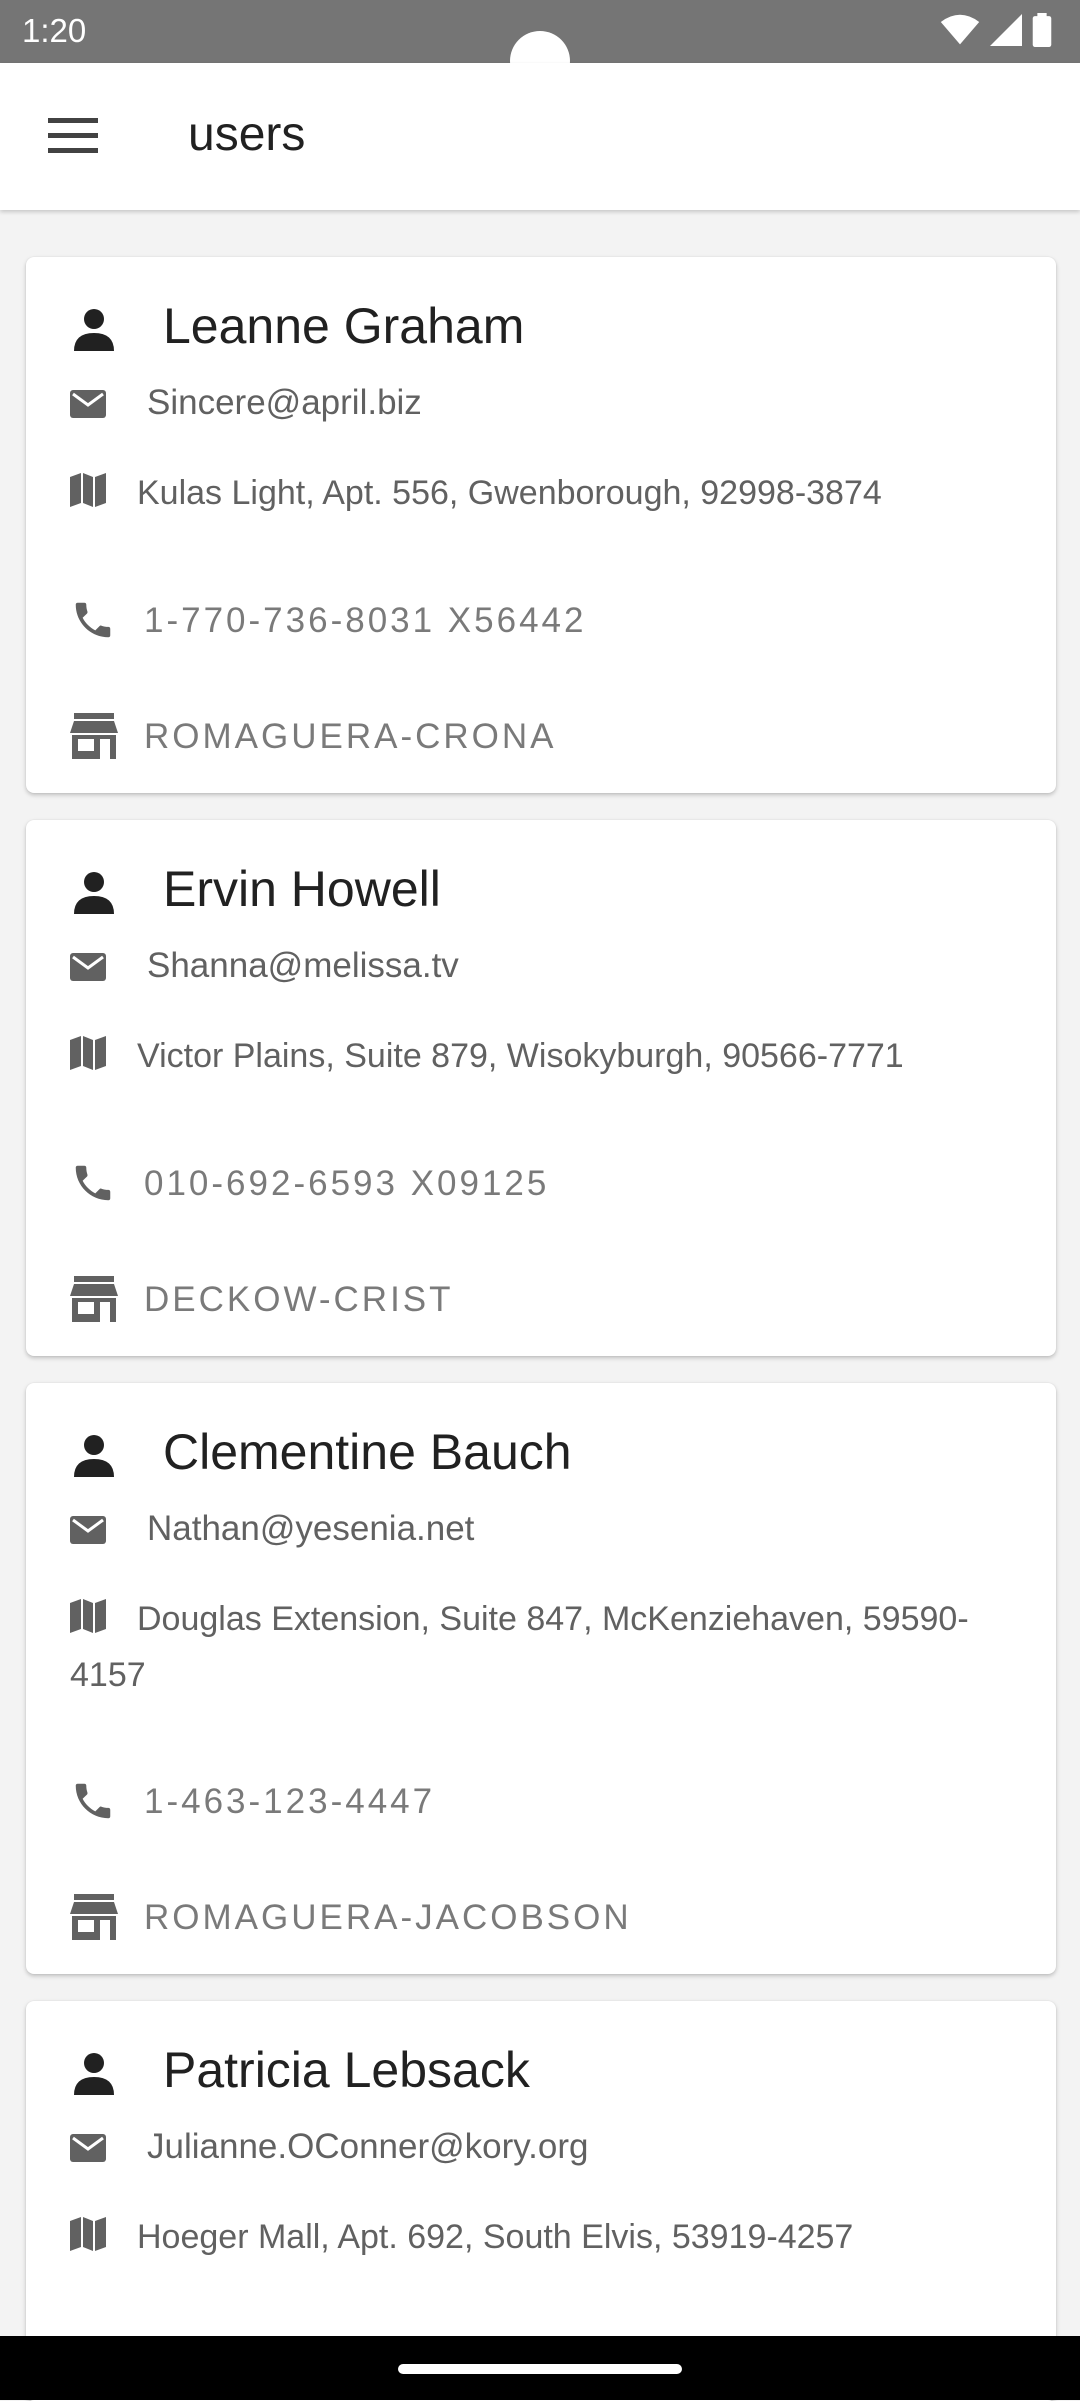 This screenshot has width=1080, height=2401. I want to click on user-company: Romaguera-Crona, so click(350, 737).